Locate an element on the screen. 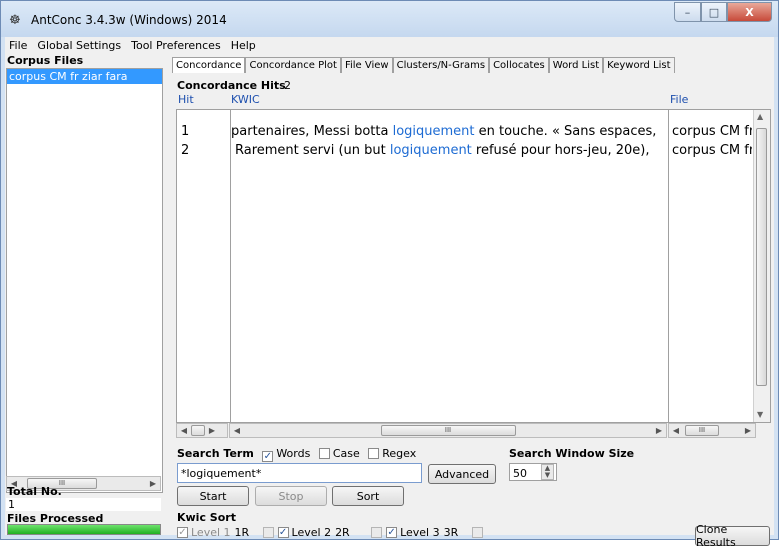 This screenshot has width=779, height=549. search-term-label: Search Term is located at coordinates (215, 453).